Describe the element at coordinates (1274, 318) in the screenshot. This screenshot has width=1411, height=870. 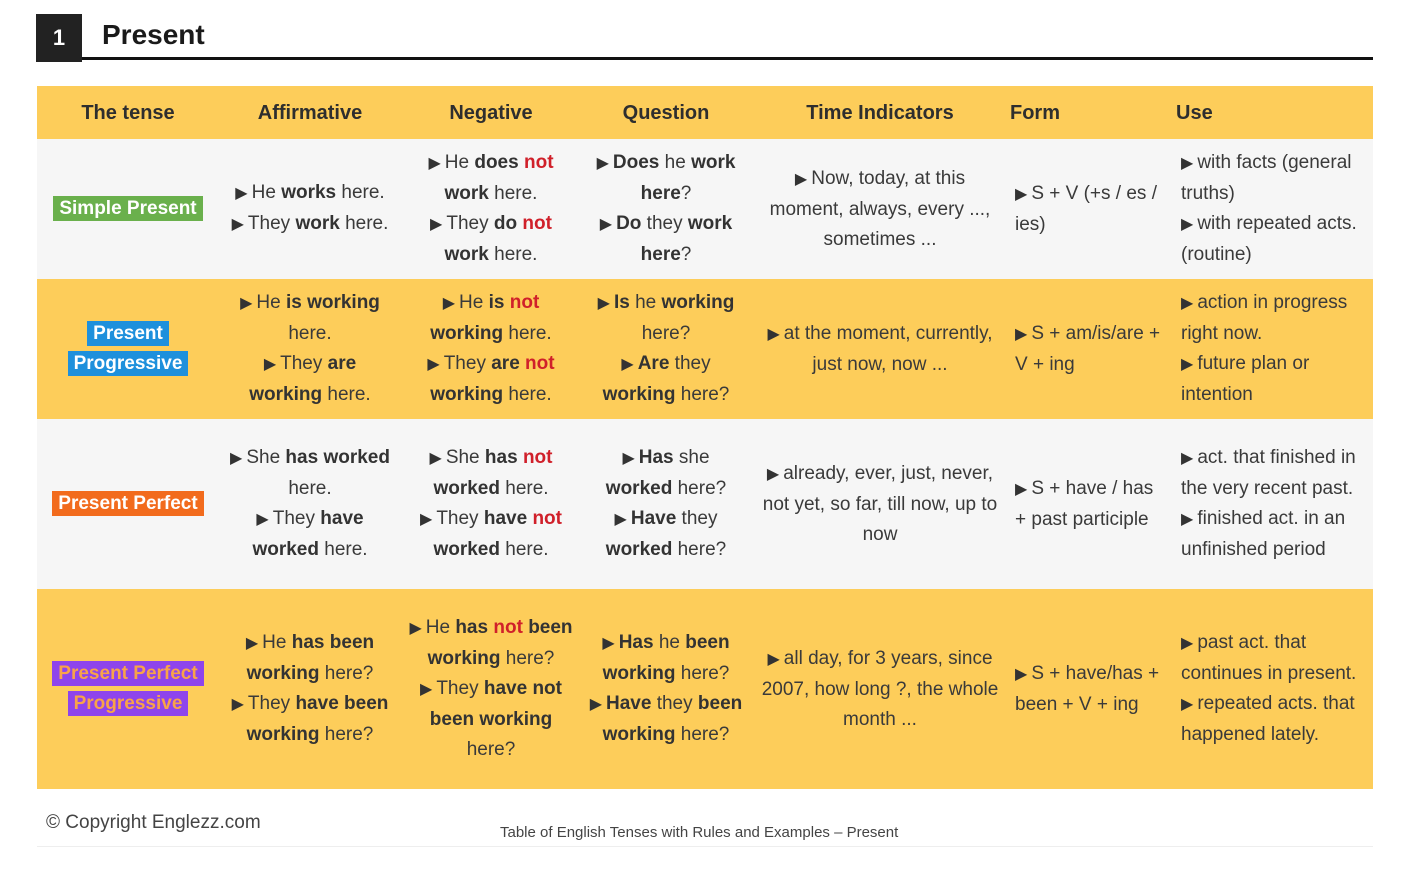
I see `use-item: ▶ action in progress right now.` at that location.